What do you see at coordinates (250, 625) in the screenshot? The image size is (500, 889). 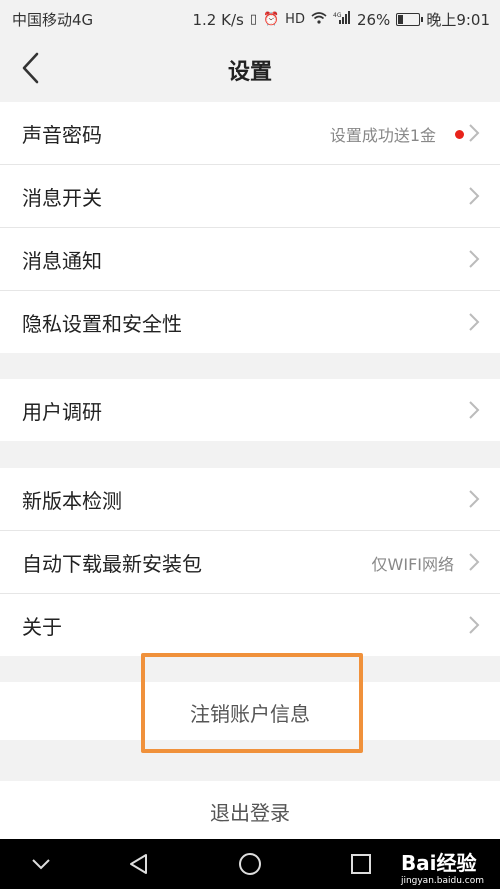 I see `setting-about: 关于` at bounding box center [250, 625].